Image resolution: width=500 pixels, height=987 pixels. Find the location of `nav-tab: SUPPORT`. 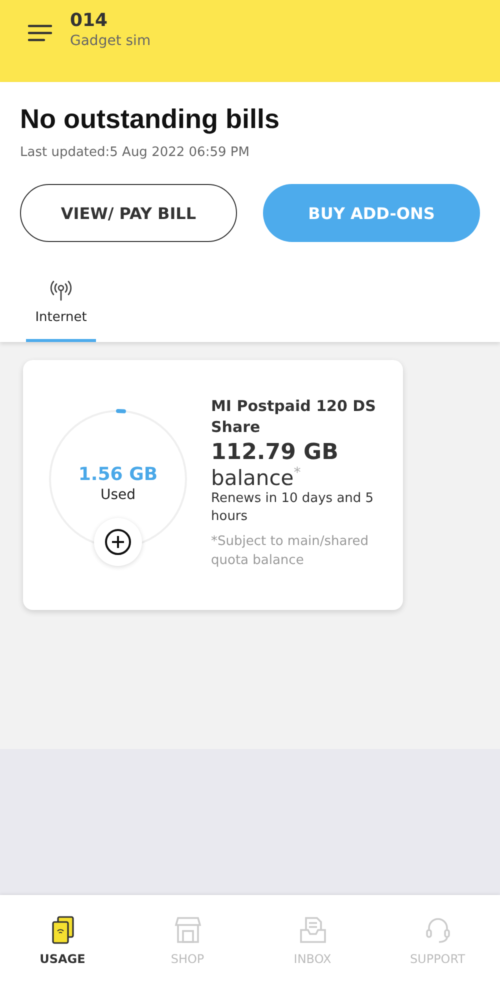

nav-tab: SUPPORT is located at coordinates (437, 941).